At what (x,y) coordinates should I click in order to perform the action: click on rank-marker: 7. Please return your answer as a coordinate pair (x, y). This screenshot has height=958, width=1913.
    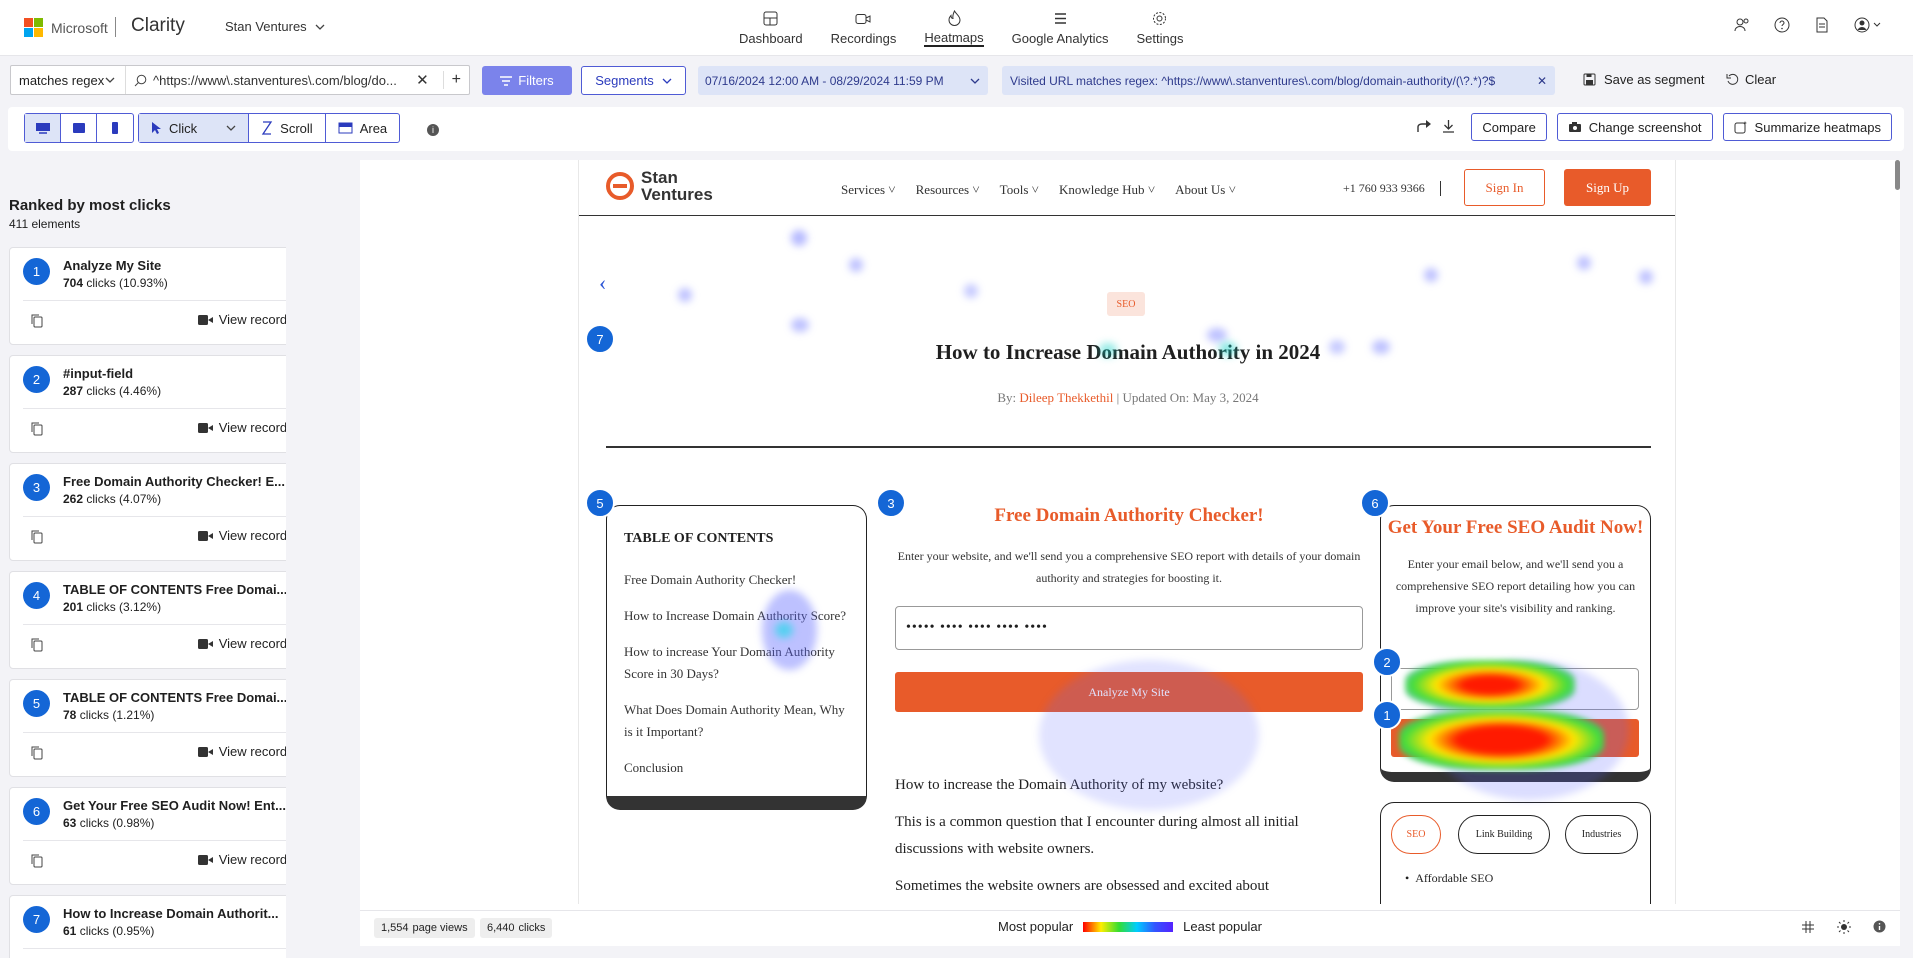
    Looking at the image, I should click on (600, 339).